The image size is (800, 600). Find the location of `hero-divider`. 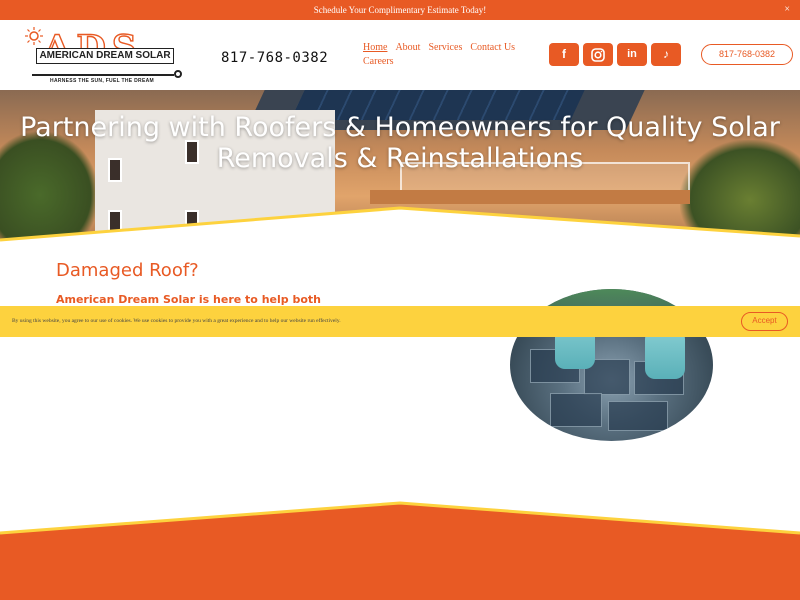

hero-divider is located at coordinates (400, 228).